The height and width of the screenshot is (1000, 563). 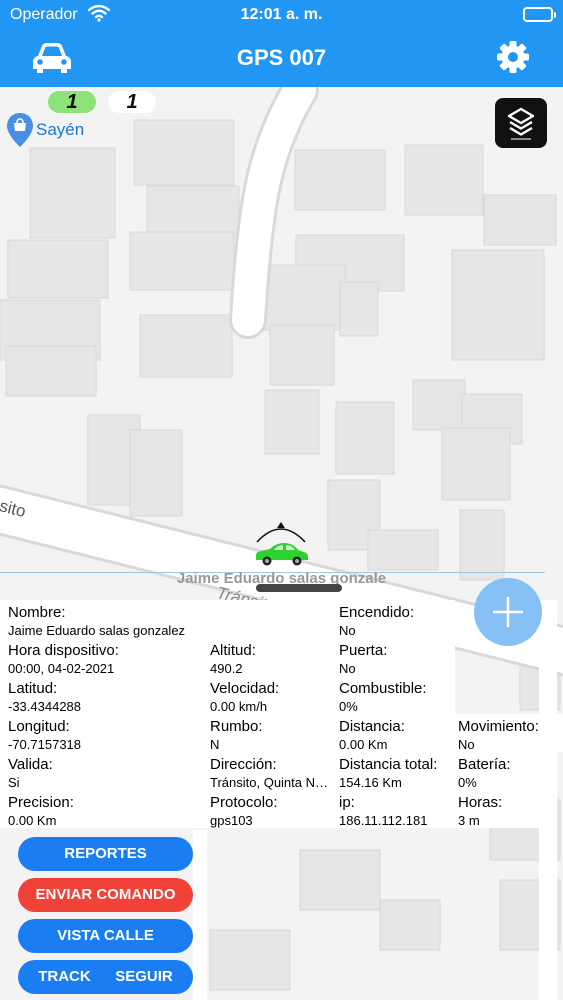 What do you see at coordinates (45, 706) in the screenshot?
I see `info-value: -33.4344288` at bounding box center [45, 706].